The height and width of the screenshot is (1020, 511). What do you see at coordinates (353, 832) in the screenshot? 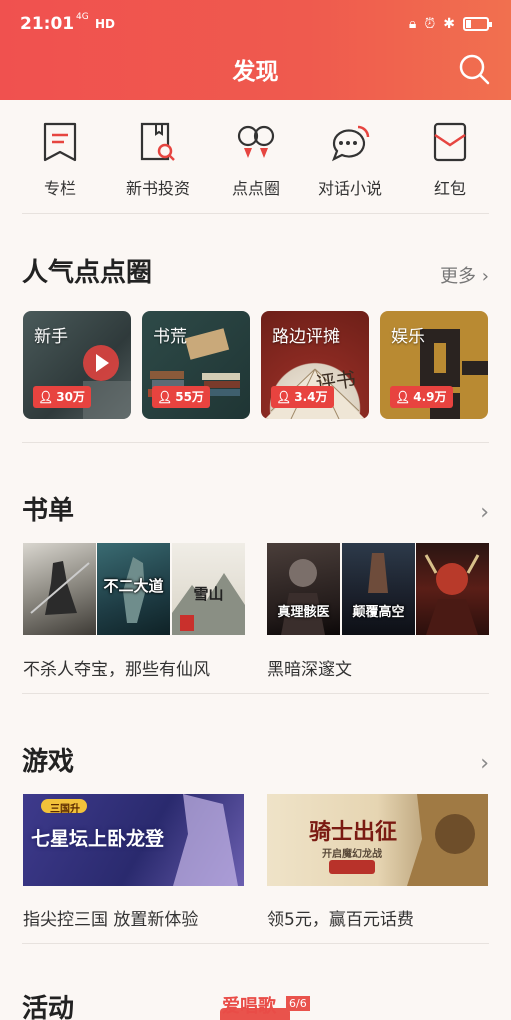
I see `banner-title: 骑士出征` at bounding box center [353, 832].